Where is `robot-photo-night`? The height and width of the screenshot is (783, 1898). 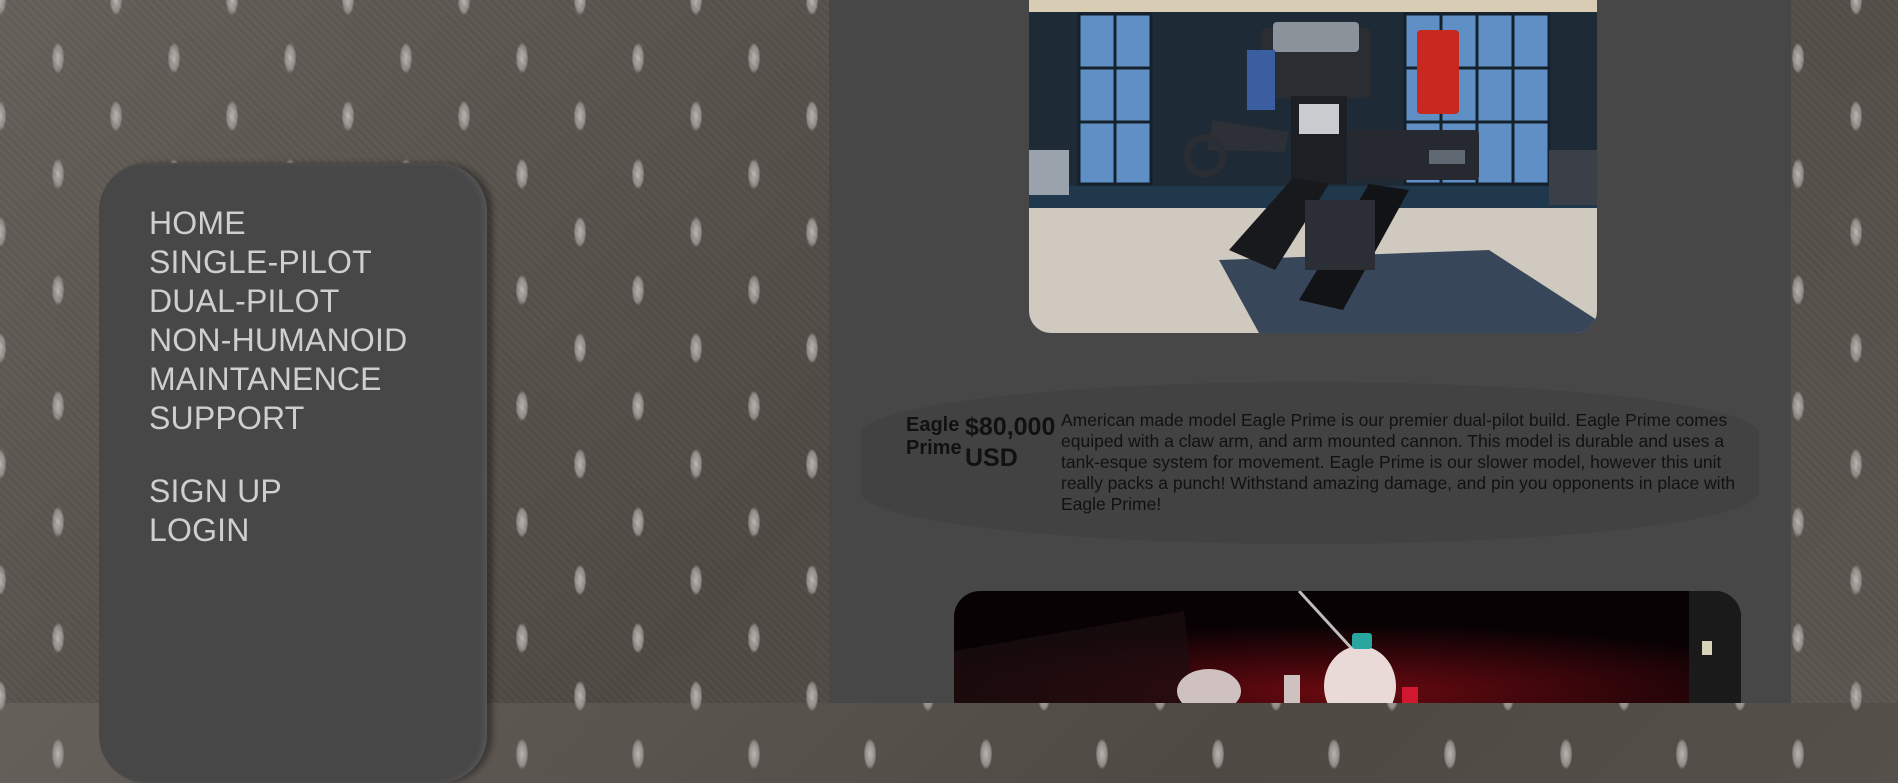 robot-photo-night is located at coordinates (1347, 647).